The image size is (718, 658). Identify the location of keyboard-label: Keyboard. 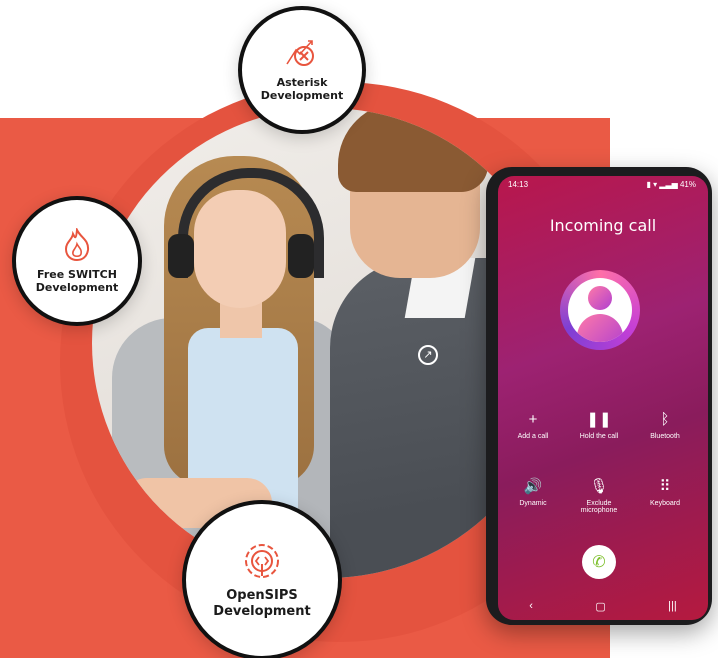
(665, 503).